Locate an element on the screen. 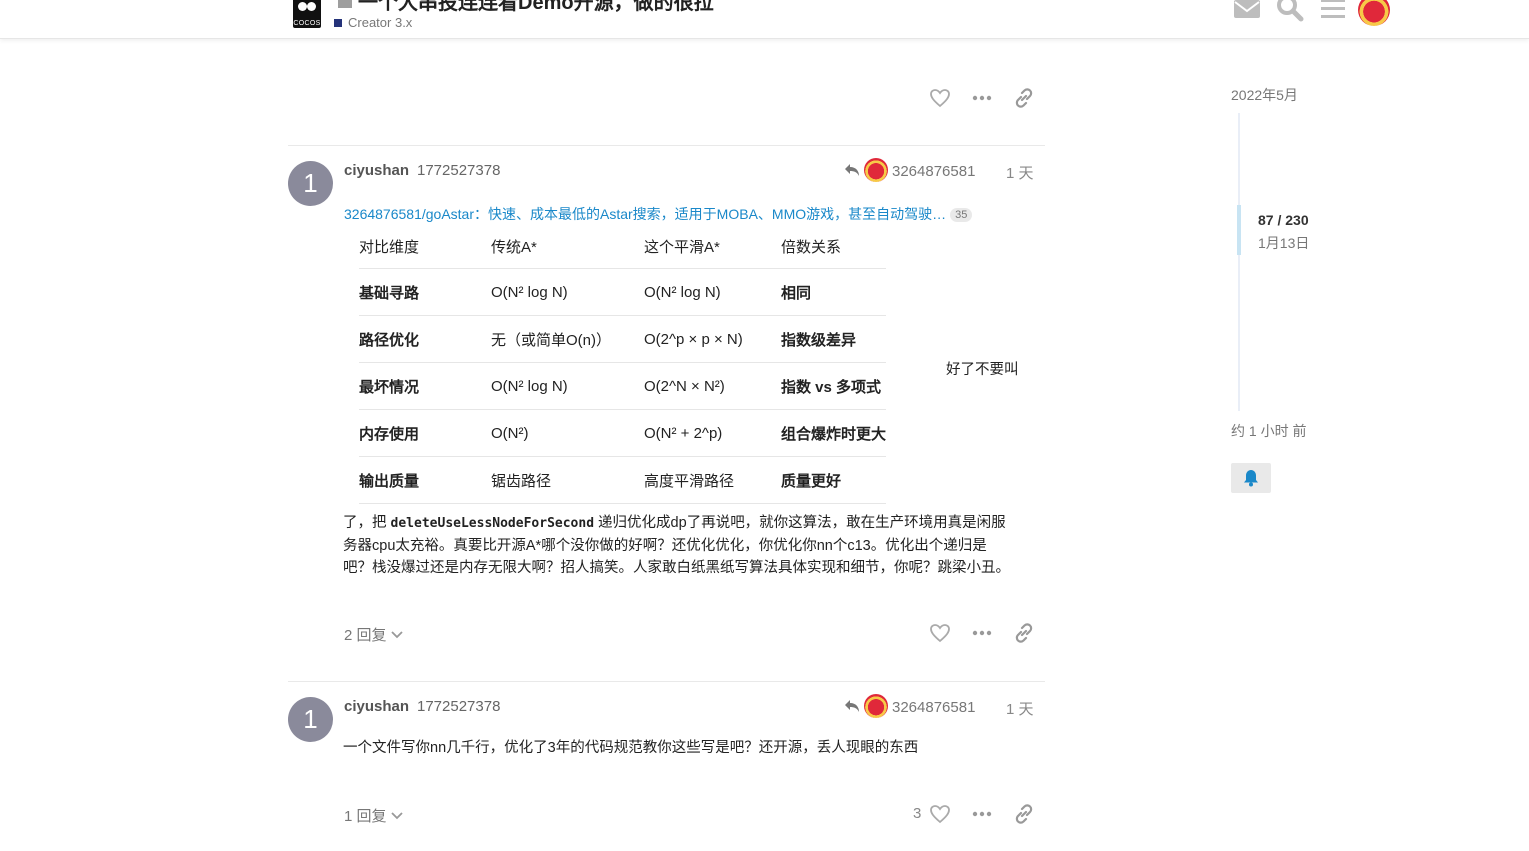 The image size is (1529, 851). table-row: 最坏情况 O(N² log N) O(2^N × N²) 指数 vs 多项式 is located at coordinates (622, 386).